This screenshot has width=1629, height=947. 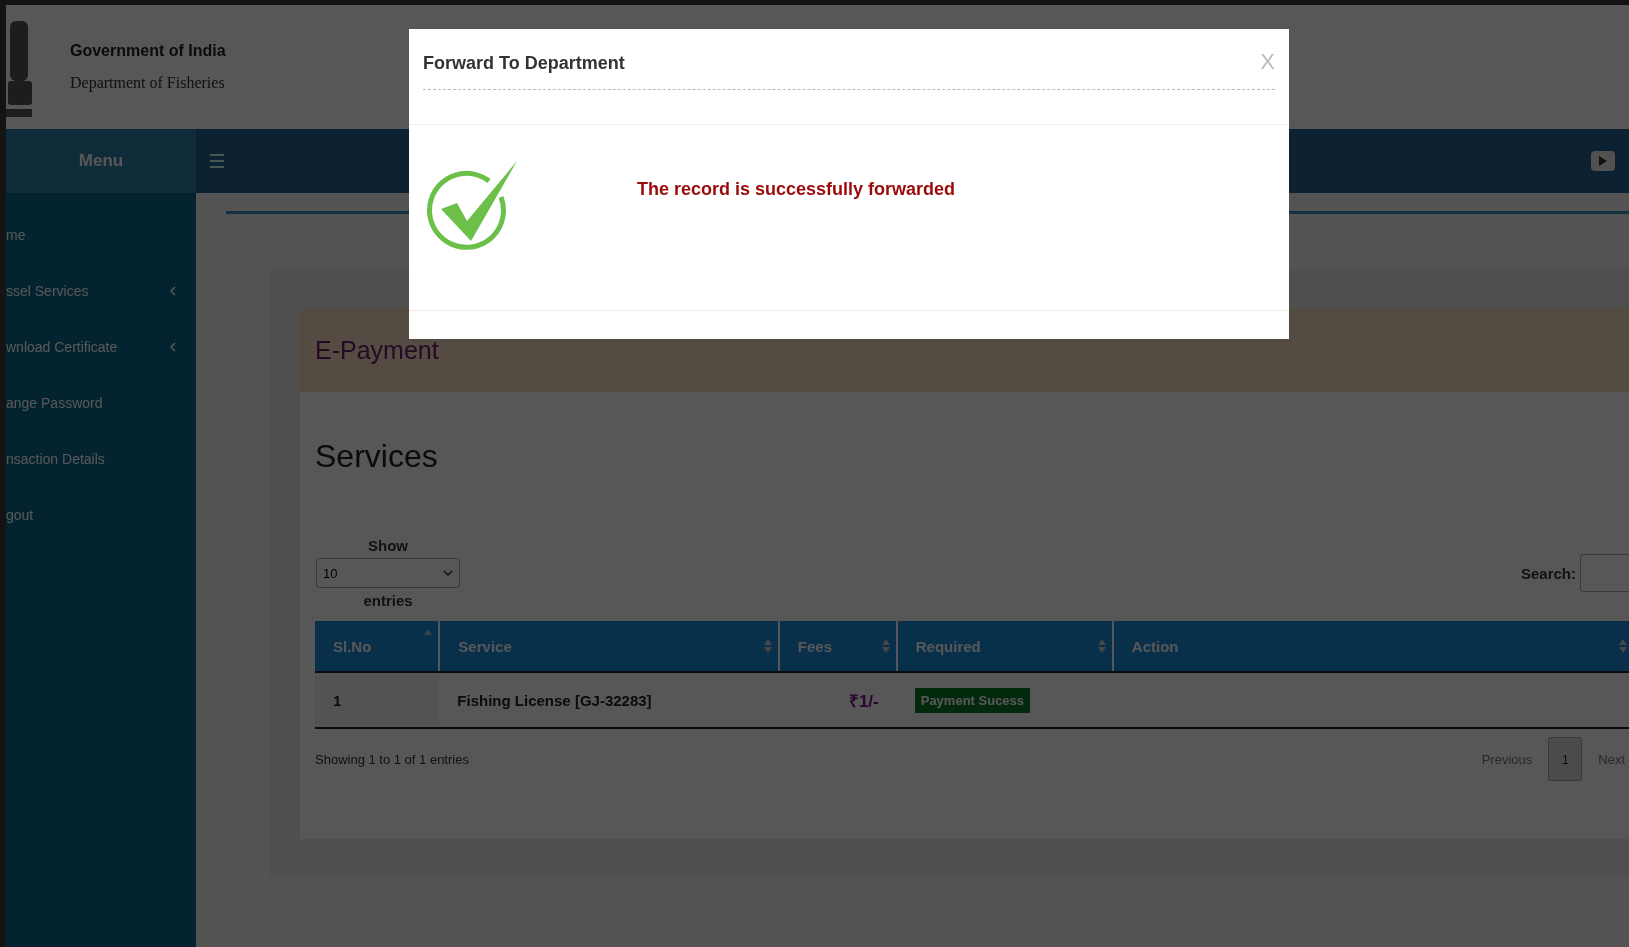 What do you see at coordinates (377, 646) in the screenshot?
I see `column-header: Sl.No` at bounding box center [377, 646].